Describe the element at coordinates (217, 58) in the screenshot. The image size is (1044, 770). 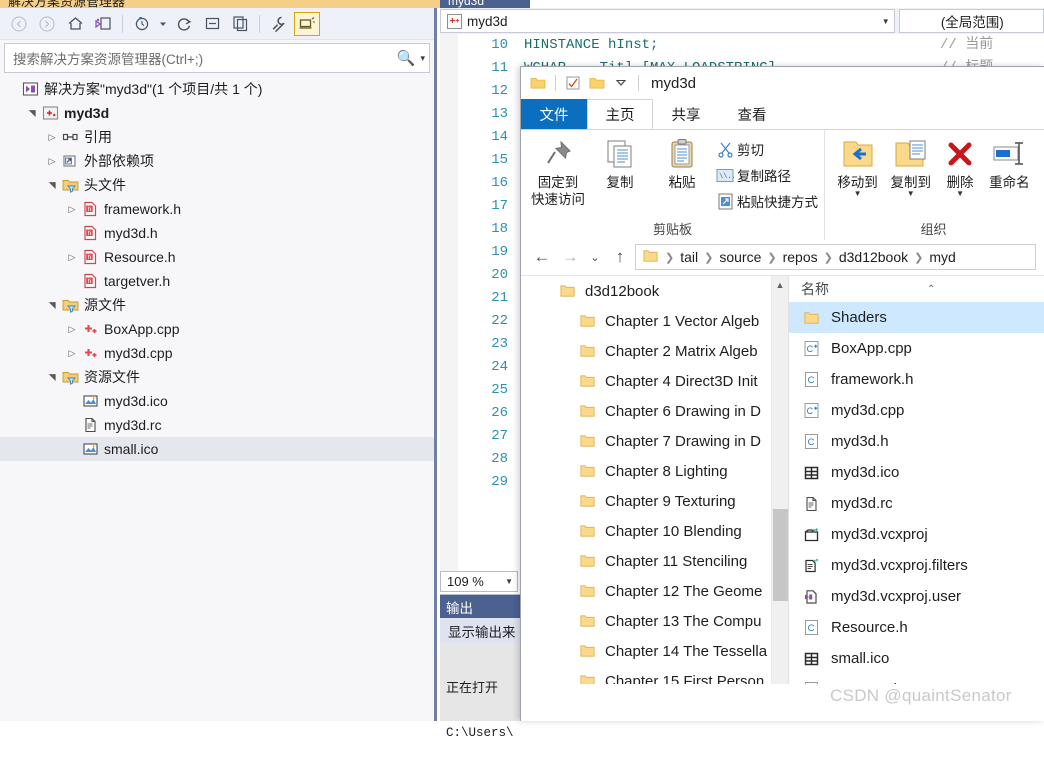
I see `solution-explorer-search: 搜索解决方案资源管理器(Ctrl+;) 🔍 ▾` at that location.